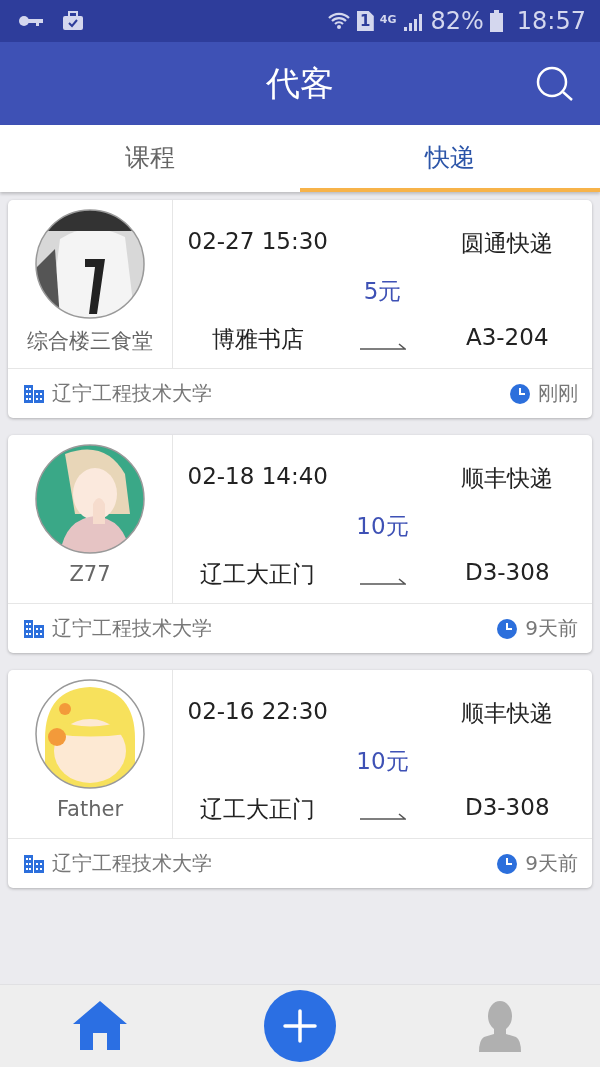 Image resolution: width=600 pixels, height=1067 pixels. I want to click on user-name: 综合楼三食堂, so click(90, 341).